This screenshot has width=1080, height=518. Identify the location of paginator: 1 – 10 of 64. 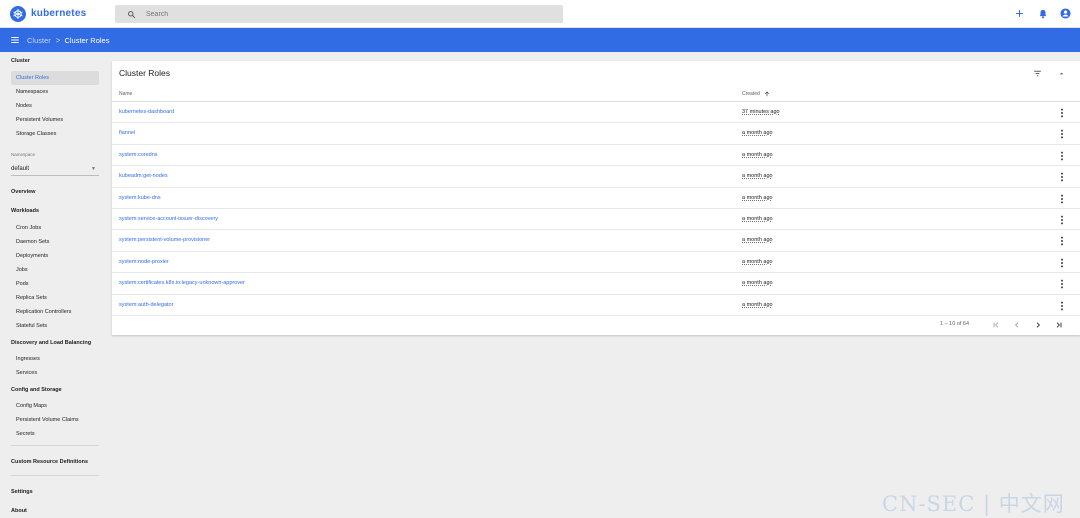
(596, 325).